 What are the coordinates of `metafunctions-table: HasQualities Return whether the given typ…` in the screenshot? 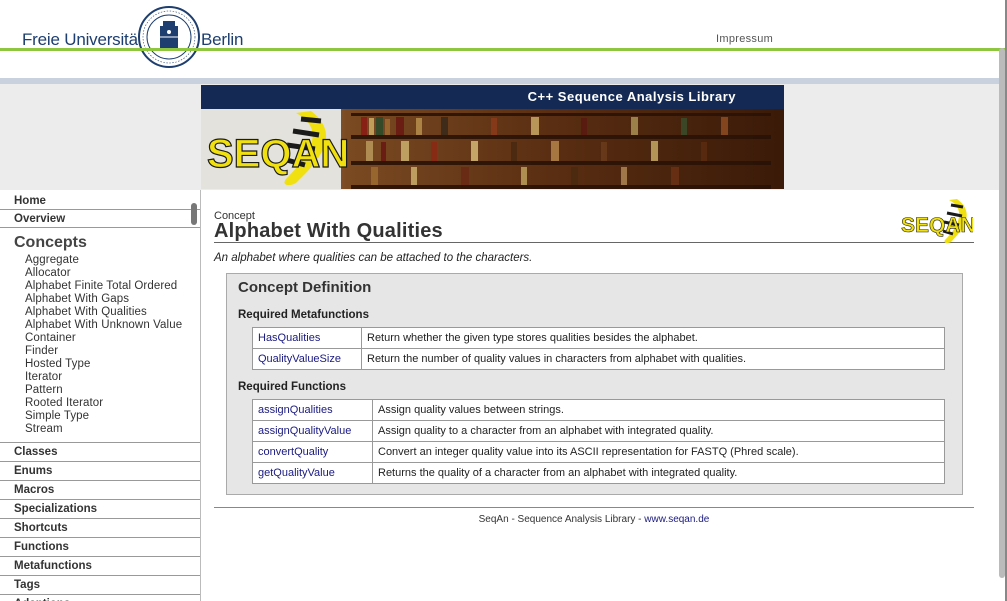 It's located at (598, 348).